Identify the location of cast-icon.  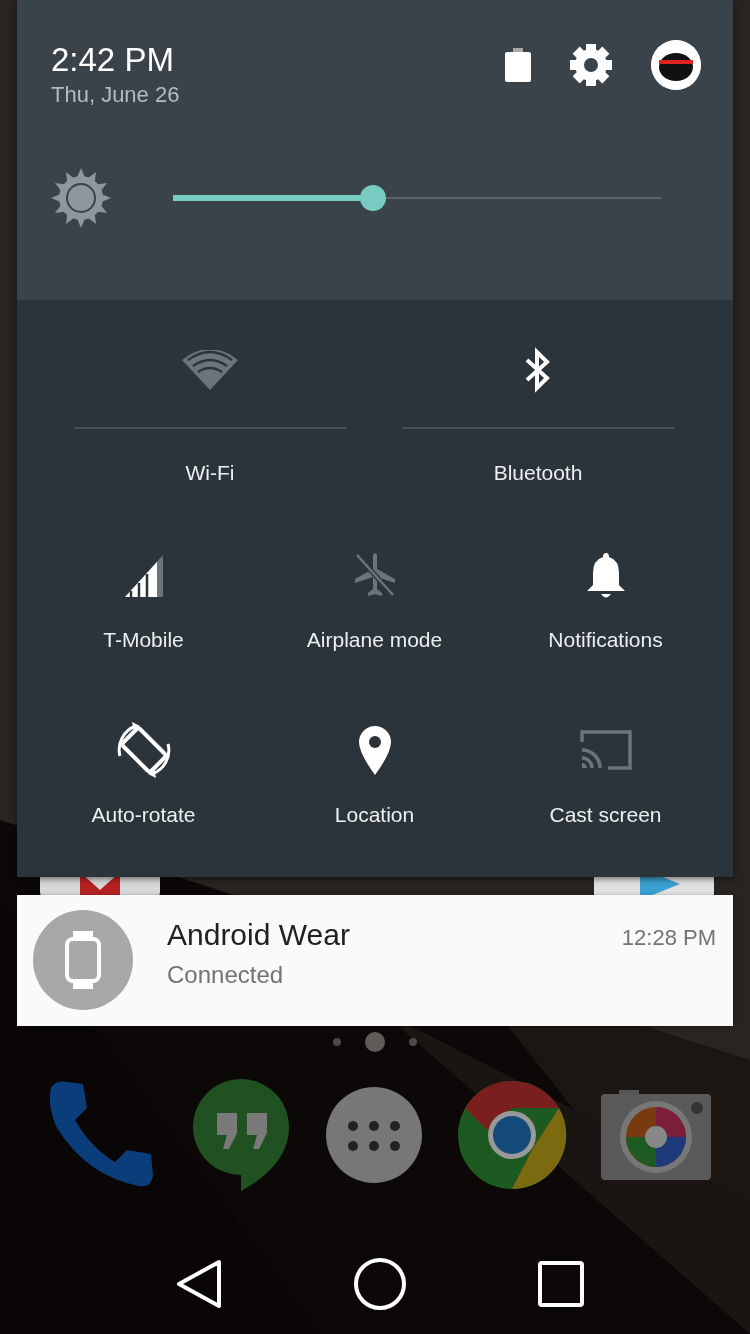
(605, 750).